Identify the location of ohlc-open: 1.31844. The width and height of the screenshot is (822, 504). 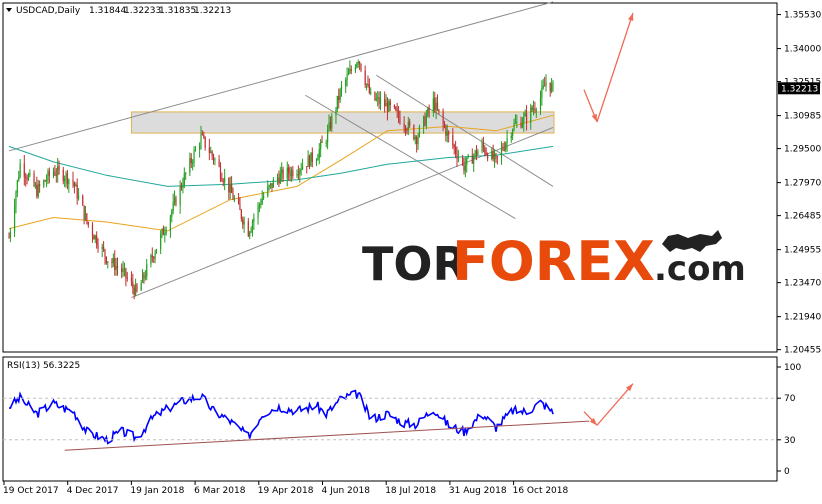
(107, 11).